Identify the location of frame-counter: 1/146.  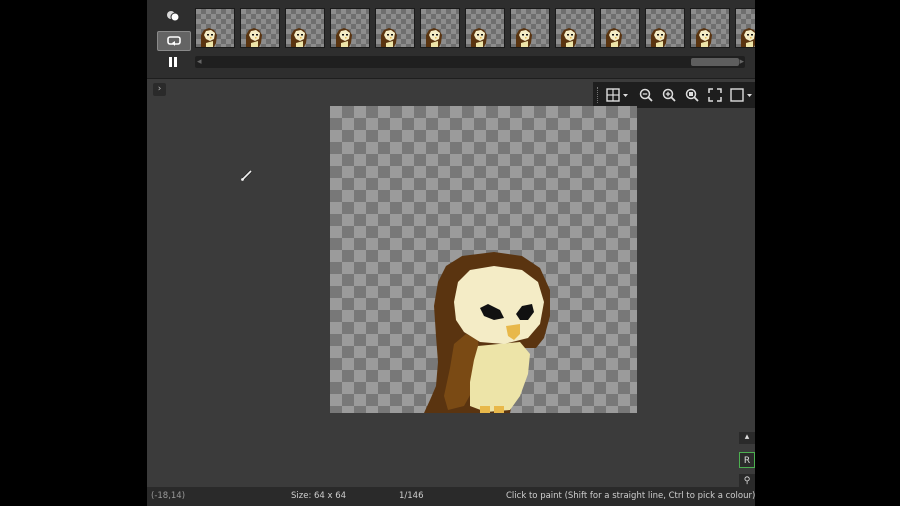
(411, 496).